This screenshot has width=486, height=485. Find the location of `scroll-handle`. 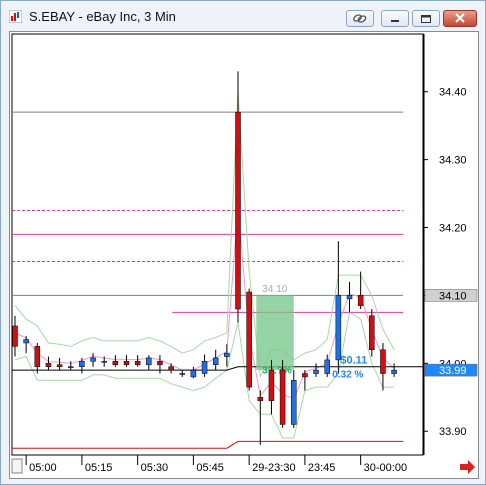

scroll-handle is located at coordinates (17, 466).